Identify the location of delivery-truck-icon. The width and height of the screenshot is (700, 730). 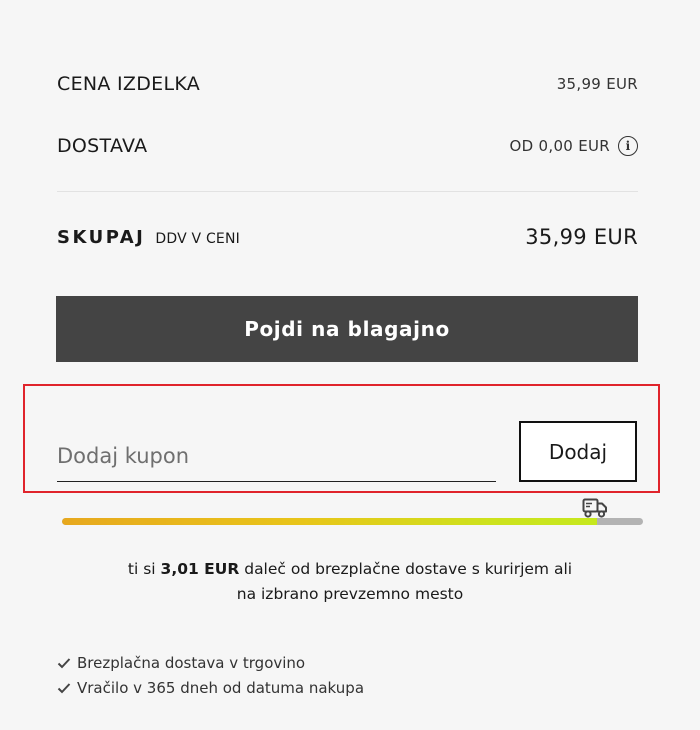
(594, 508).